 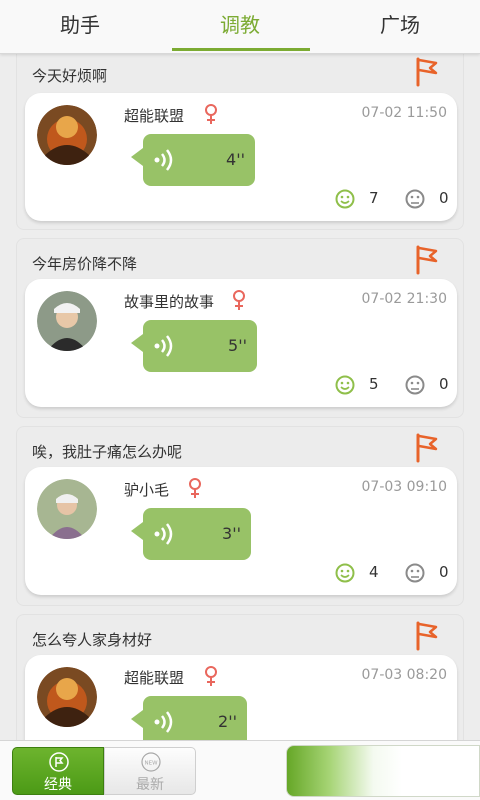 What do you see at coordinates (237, 345) in the screenshot?
I see `voice-duration: 5''` at bounding box center [237, 345].